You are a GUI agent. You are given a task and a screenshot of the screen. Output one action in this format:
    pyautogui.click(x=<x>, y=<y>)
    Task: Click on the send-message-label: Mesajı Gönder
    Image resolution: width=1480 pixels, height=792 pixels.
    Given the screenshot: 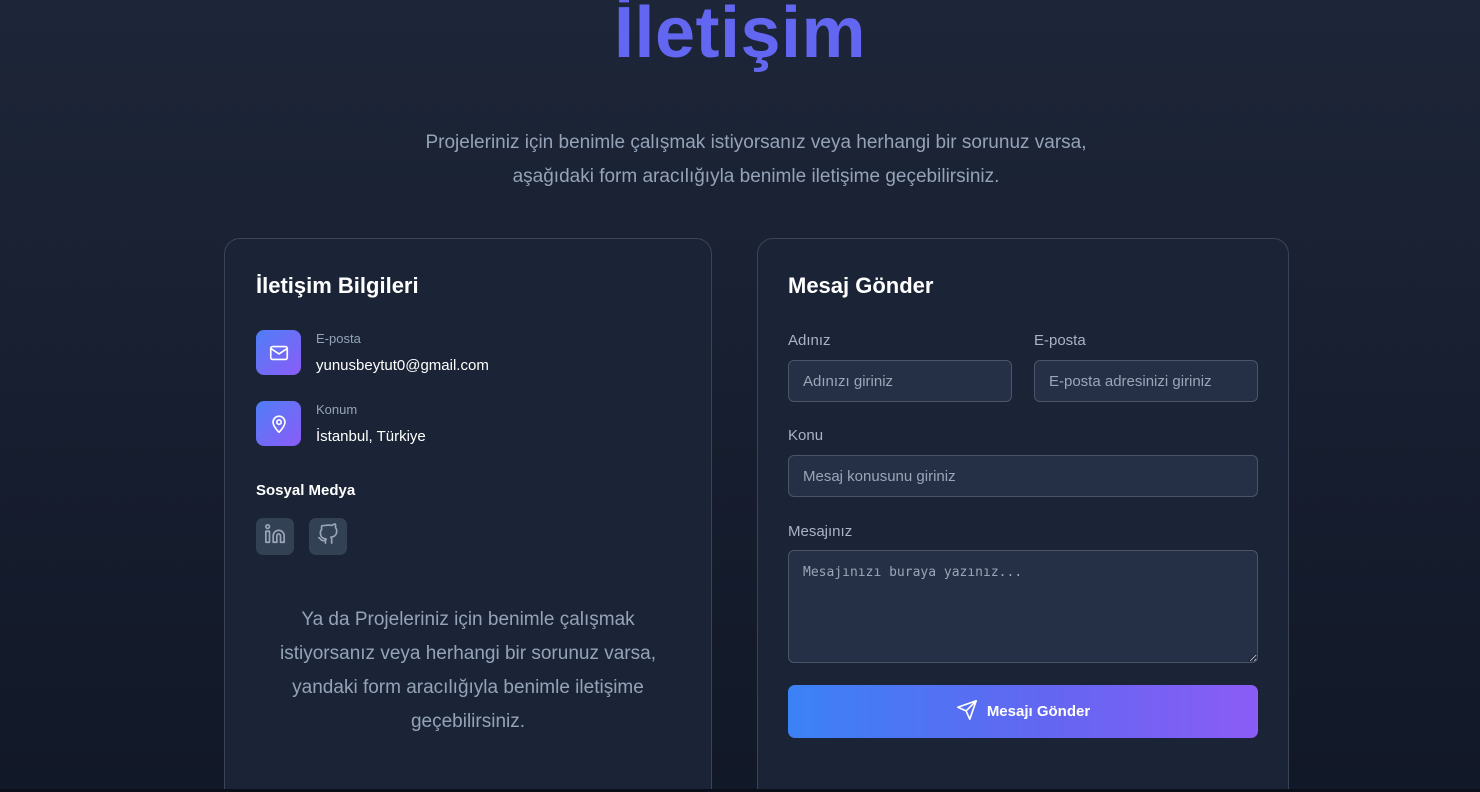 What is the action you would take?
    pyautogui.click(x=1038, y=711)
    